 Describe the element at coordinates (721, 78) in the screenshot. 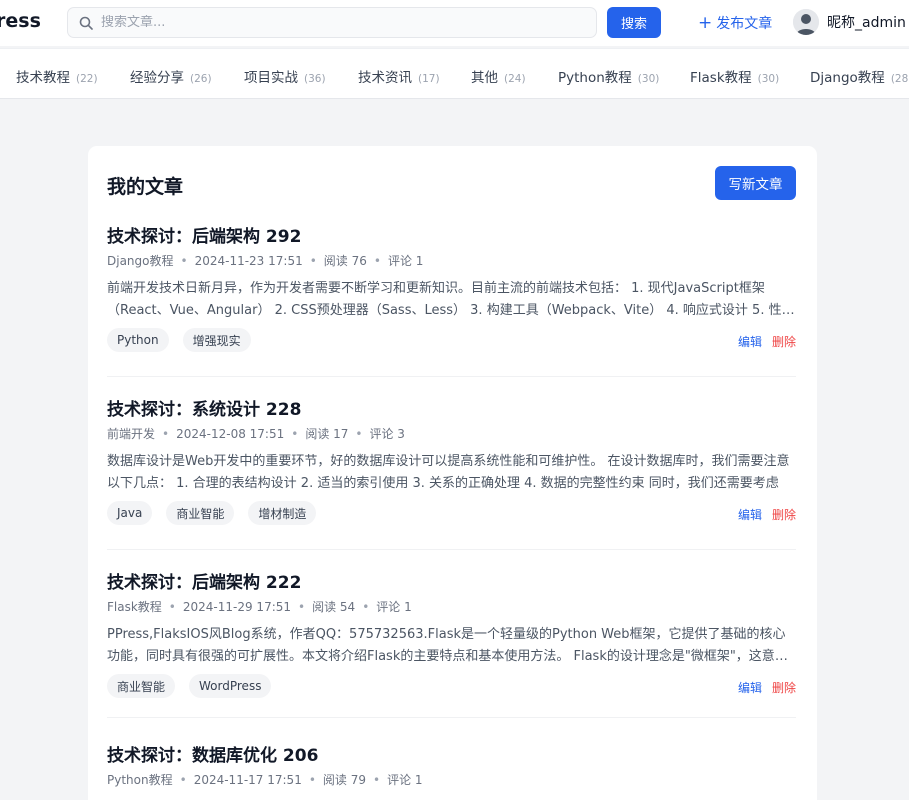

I see `category-name: Flask教程` at that location.